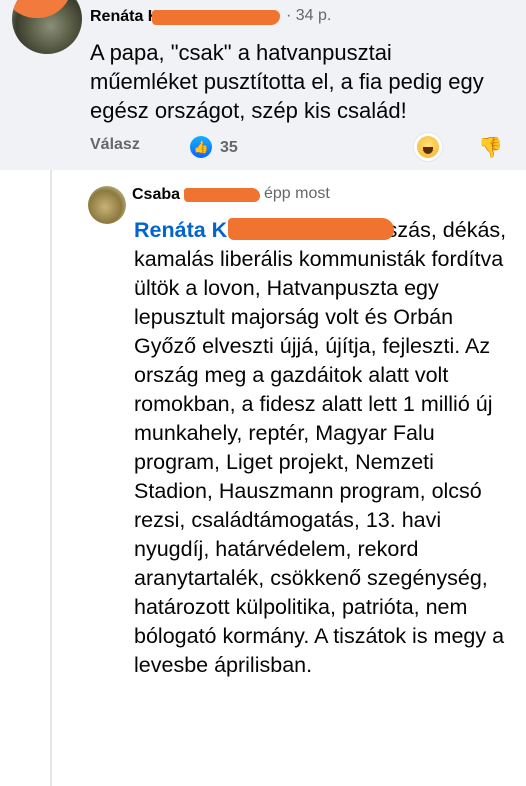  I want to click on haha-face, so click(428, 147).